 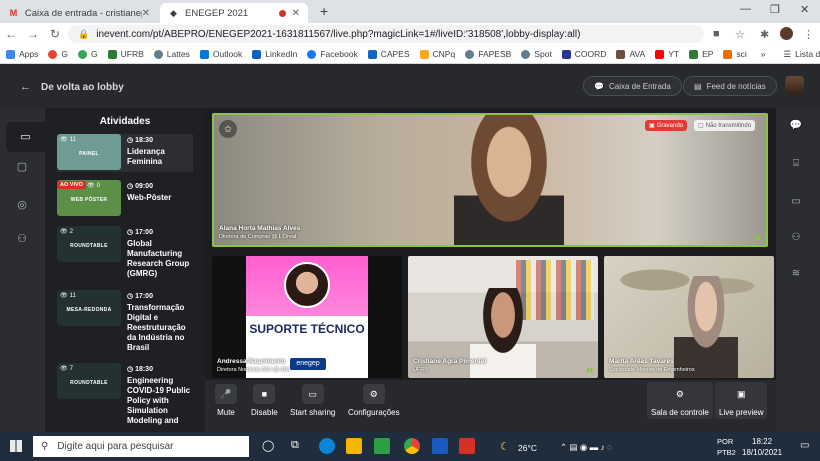 I want to click on new-tab-button: +, so click(x=324, y=11).